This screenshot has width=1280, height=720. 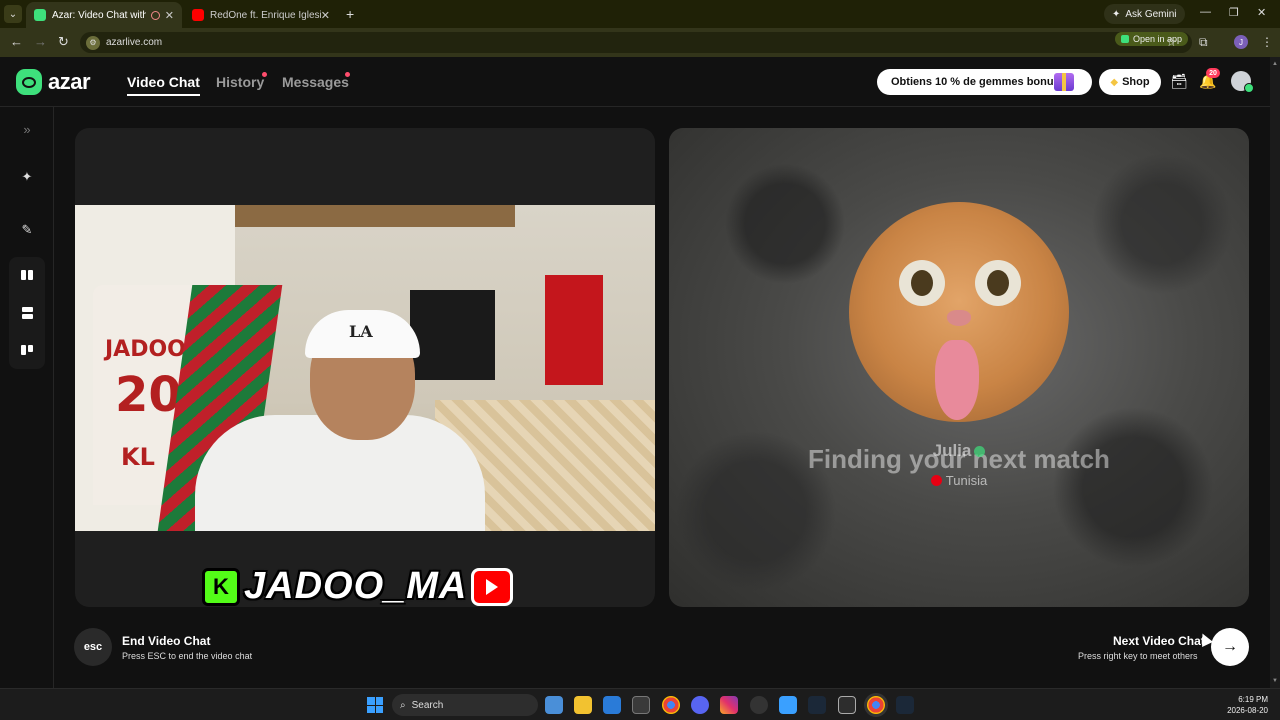 I want to click on streamer-name: JADOO_MA, so click(x=356, y=586).